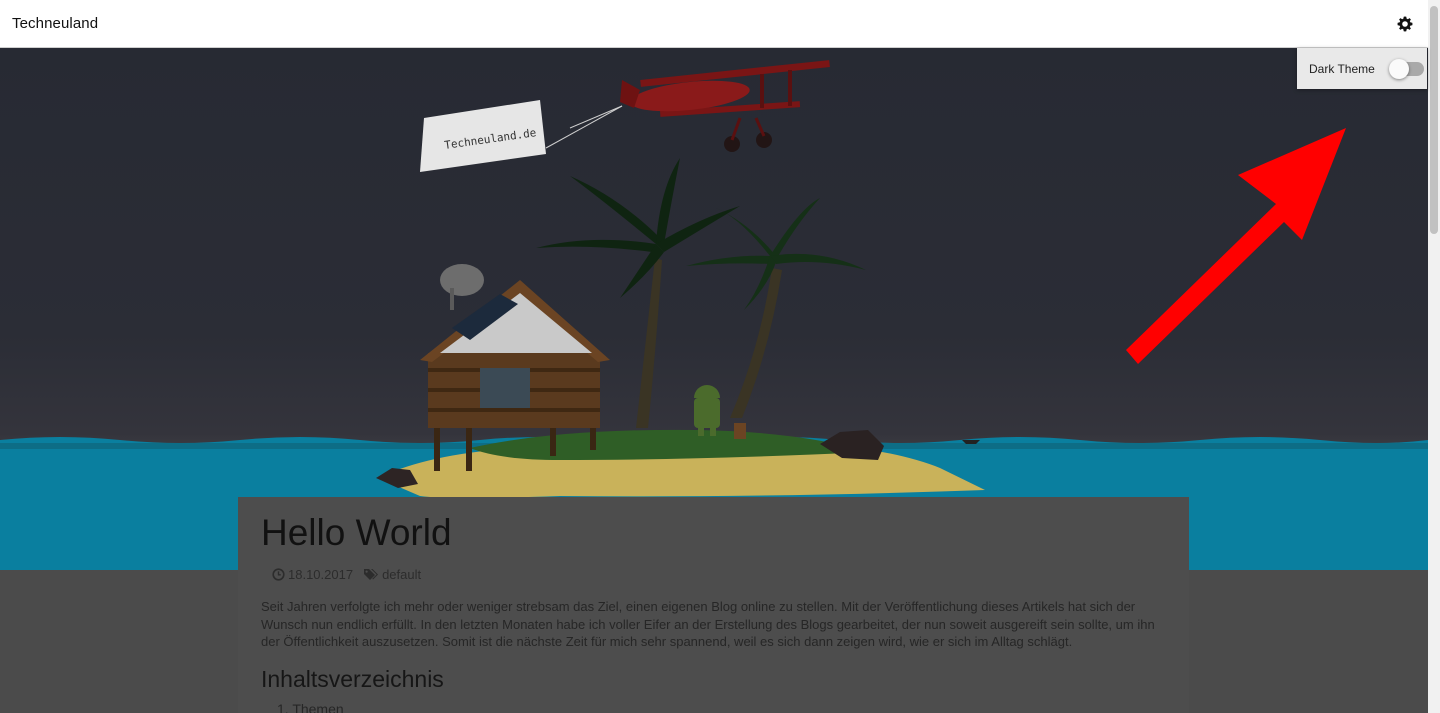 This screenshot has width=1440, height=713. I want to click on annotation-arrow, so click(1236, 246).